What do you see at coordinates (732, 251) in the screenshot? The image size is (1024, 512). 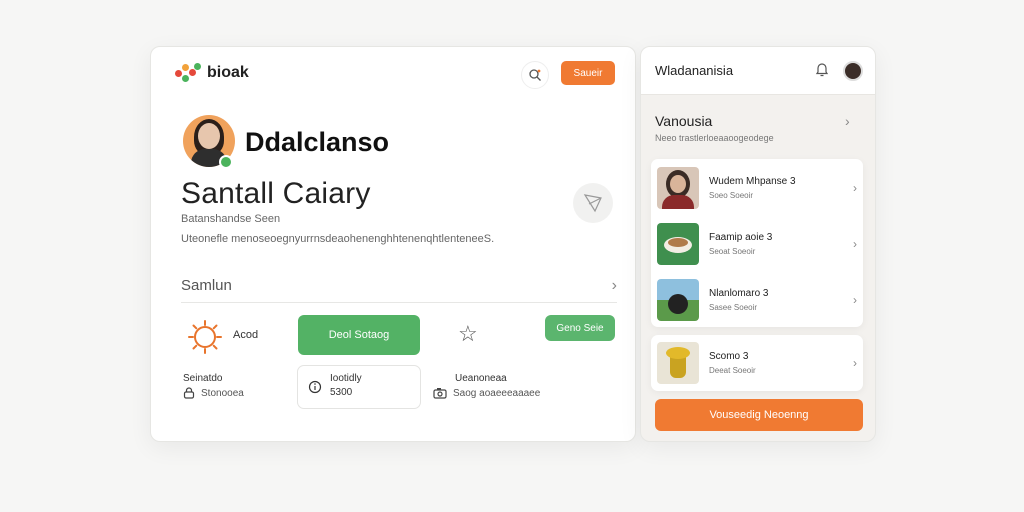 I see `item-subtitle: Seoat Soeoir` at bounding box center [732, 251].